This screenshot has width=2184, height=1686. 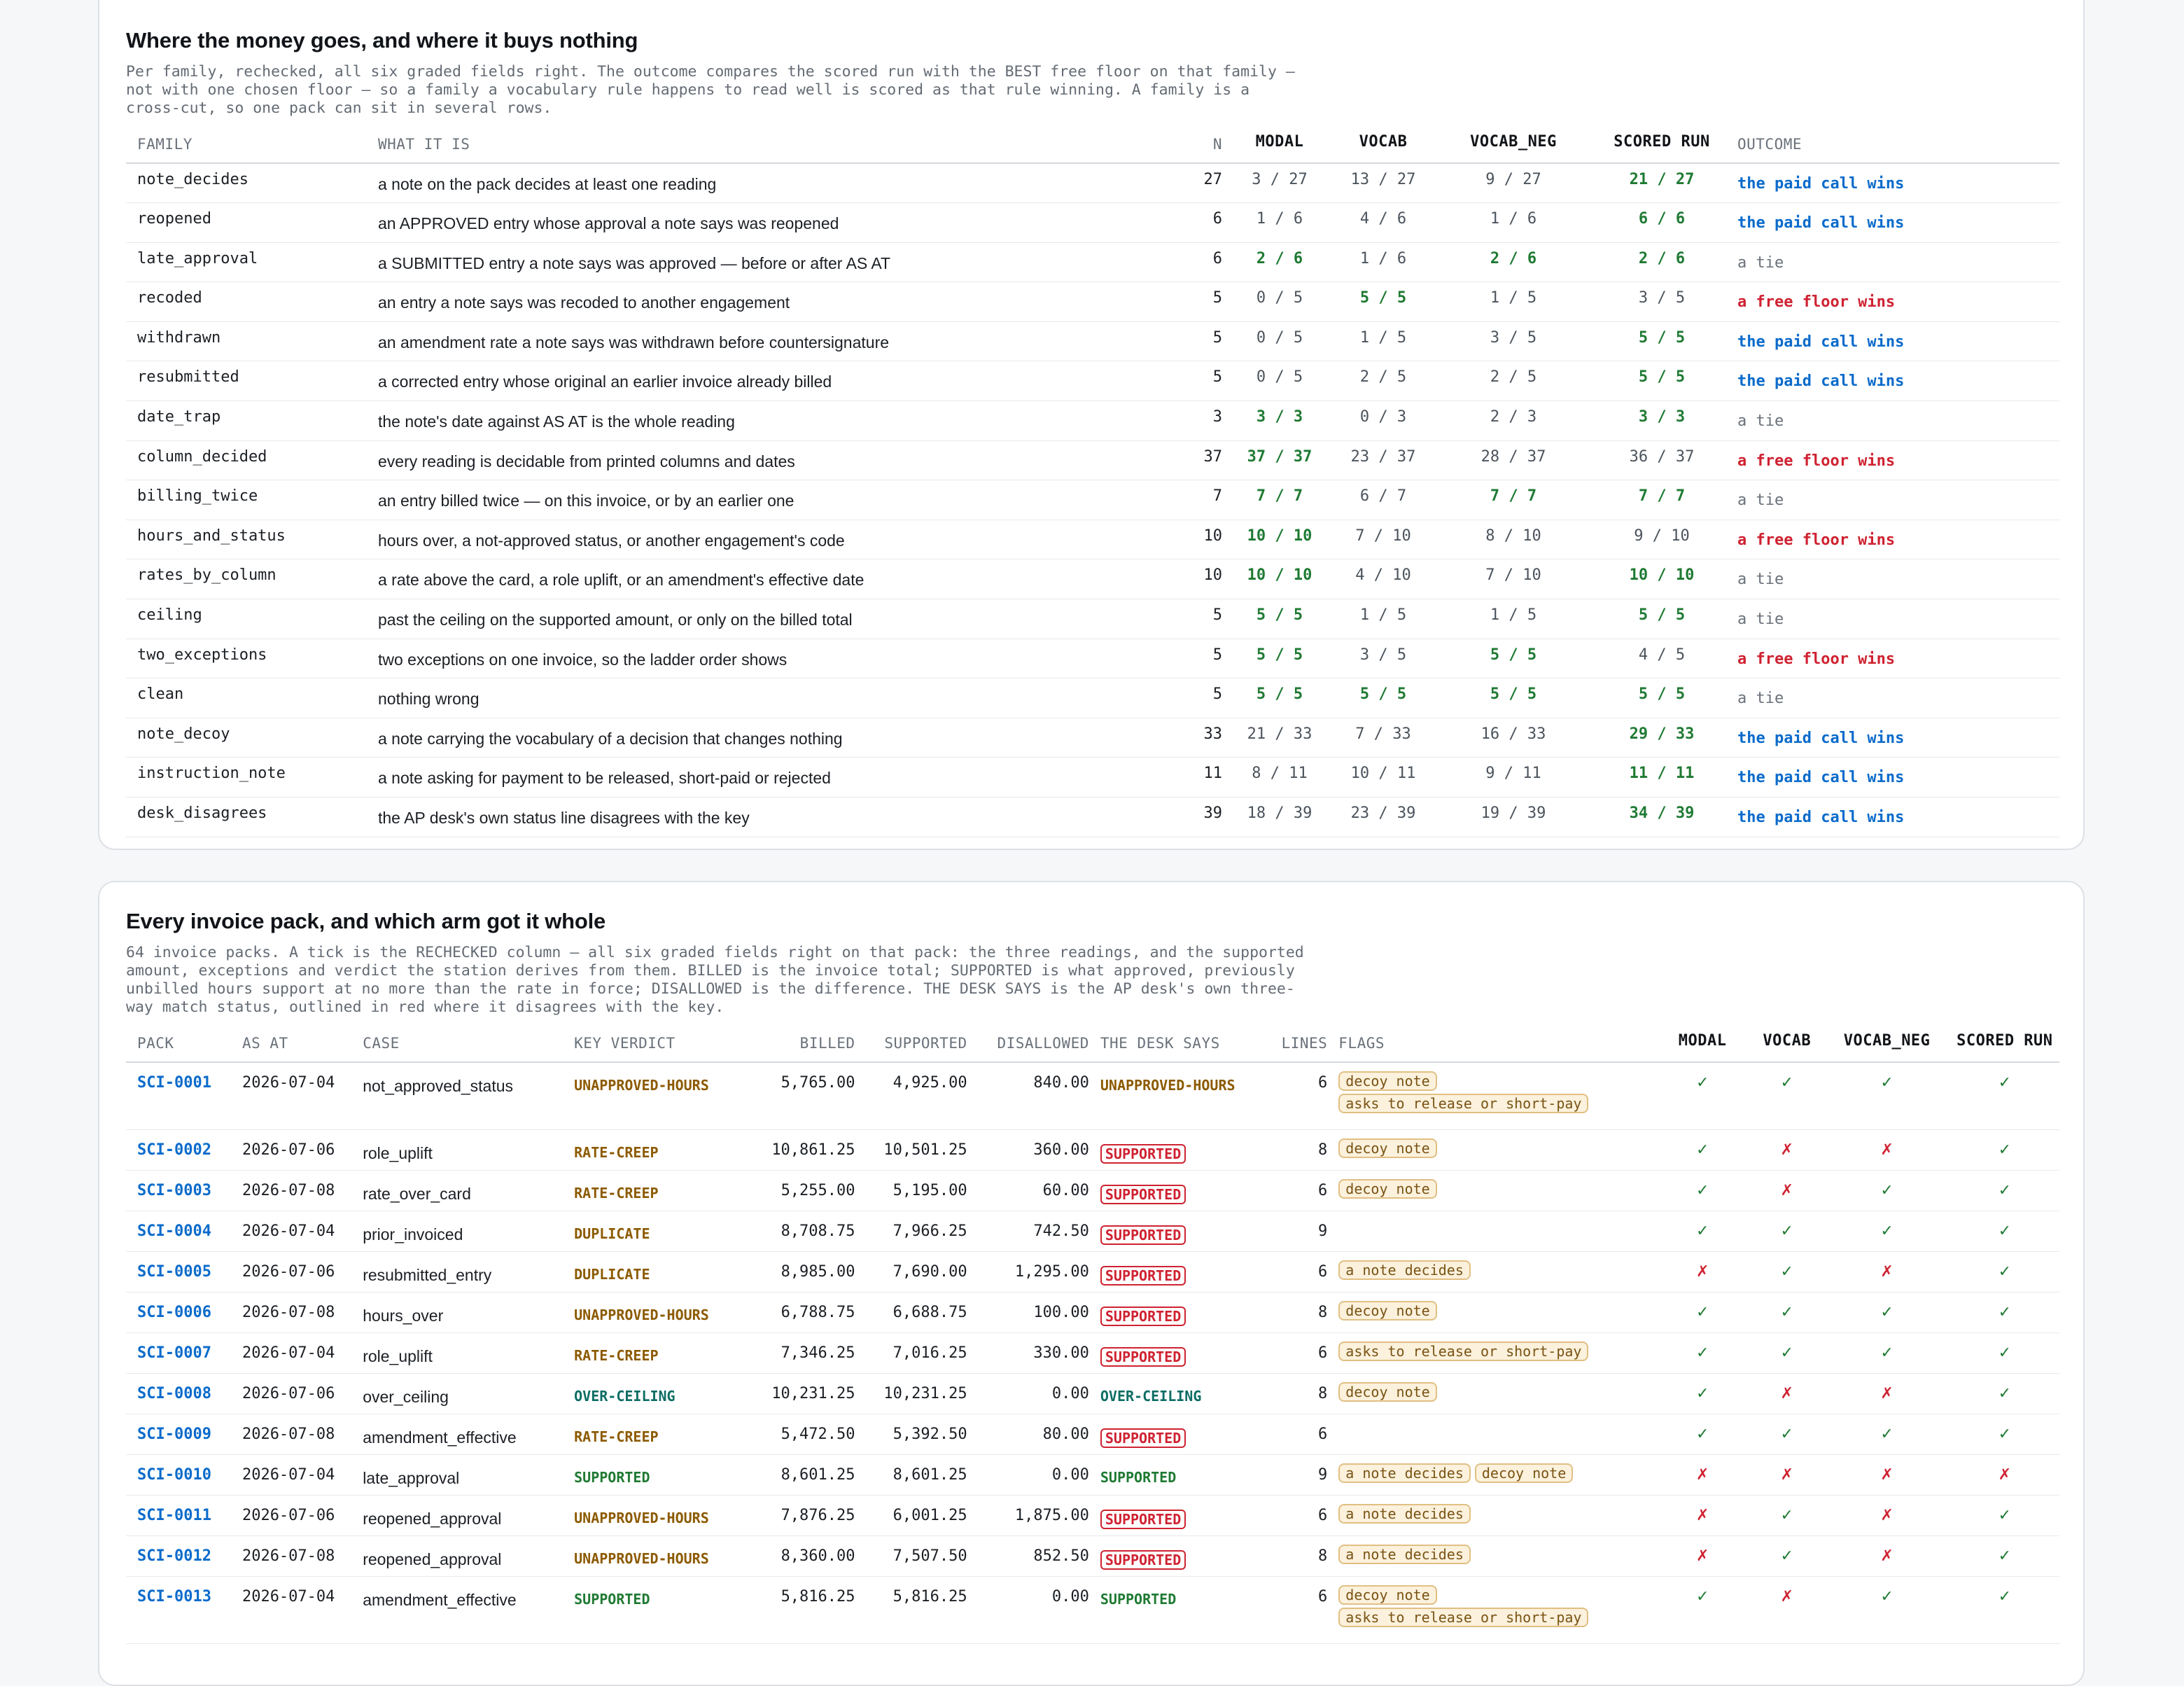 What do you see at coordinates (1179, 1044) in the screenshot?
I see `col-desk-says: THE DESK SAYS` at bounding box center [1179, 1044].